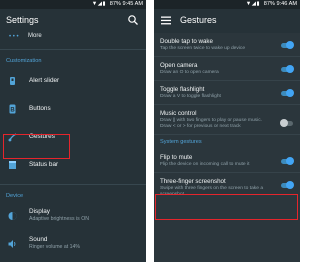  What do you see at coordinates (40, 108) in the screenshot?
I see `buttons-label: Buttons` at bounding box center [40, 108].